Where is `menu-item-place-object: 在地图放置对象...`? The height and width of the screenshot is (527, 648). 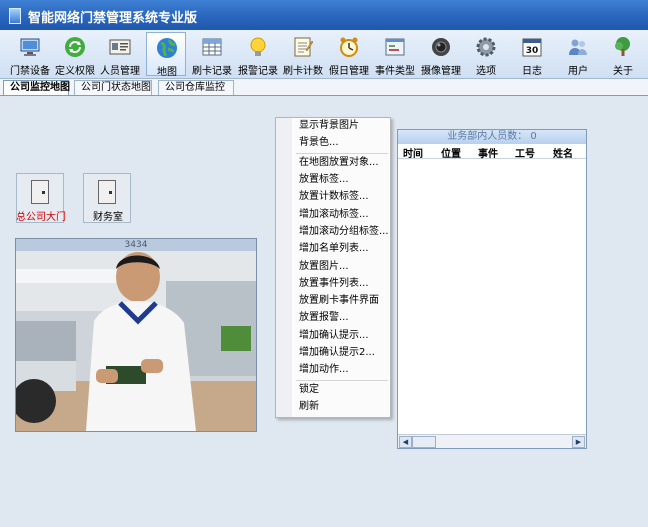
menu-item-place-object: 在地图放置对象... is located at coordinates (339, 163).